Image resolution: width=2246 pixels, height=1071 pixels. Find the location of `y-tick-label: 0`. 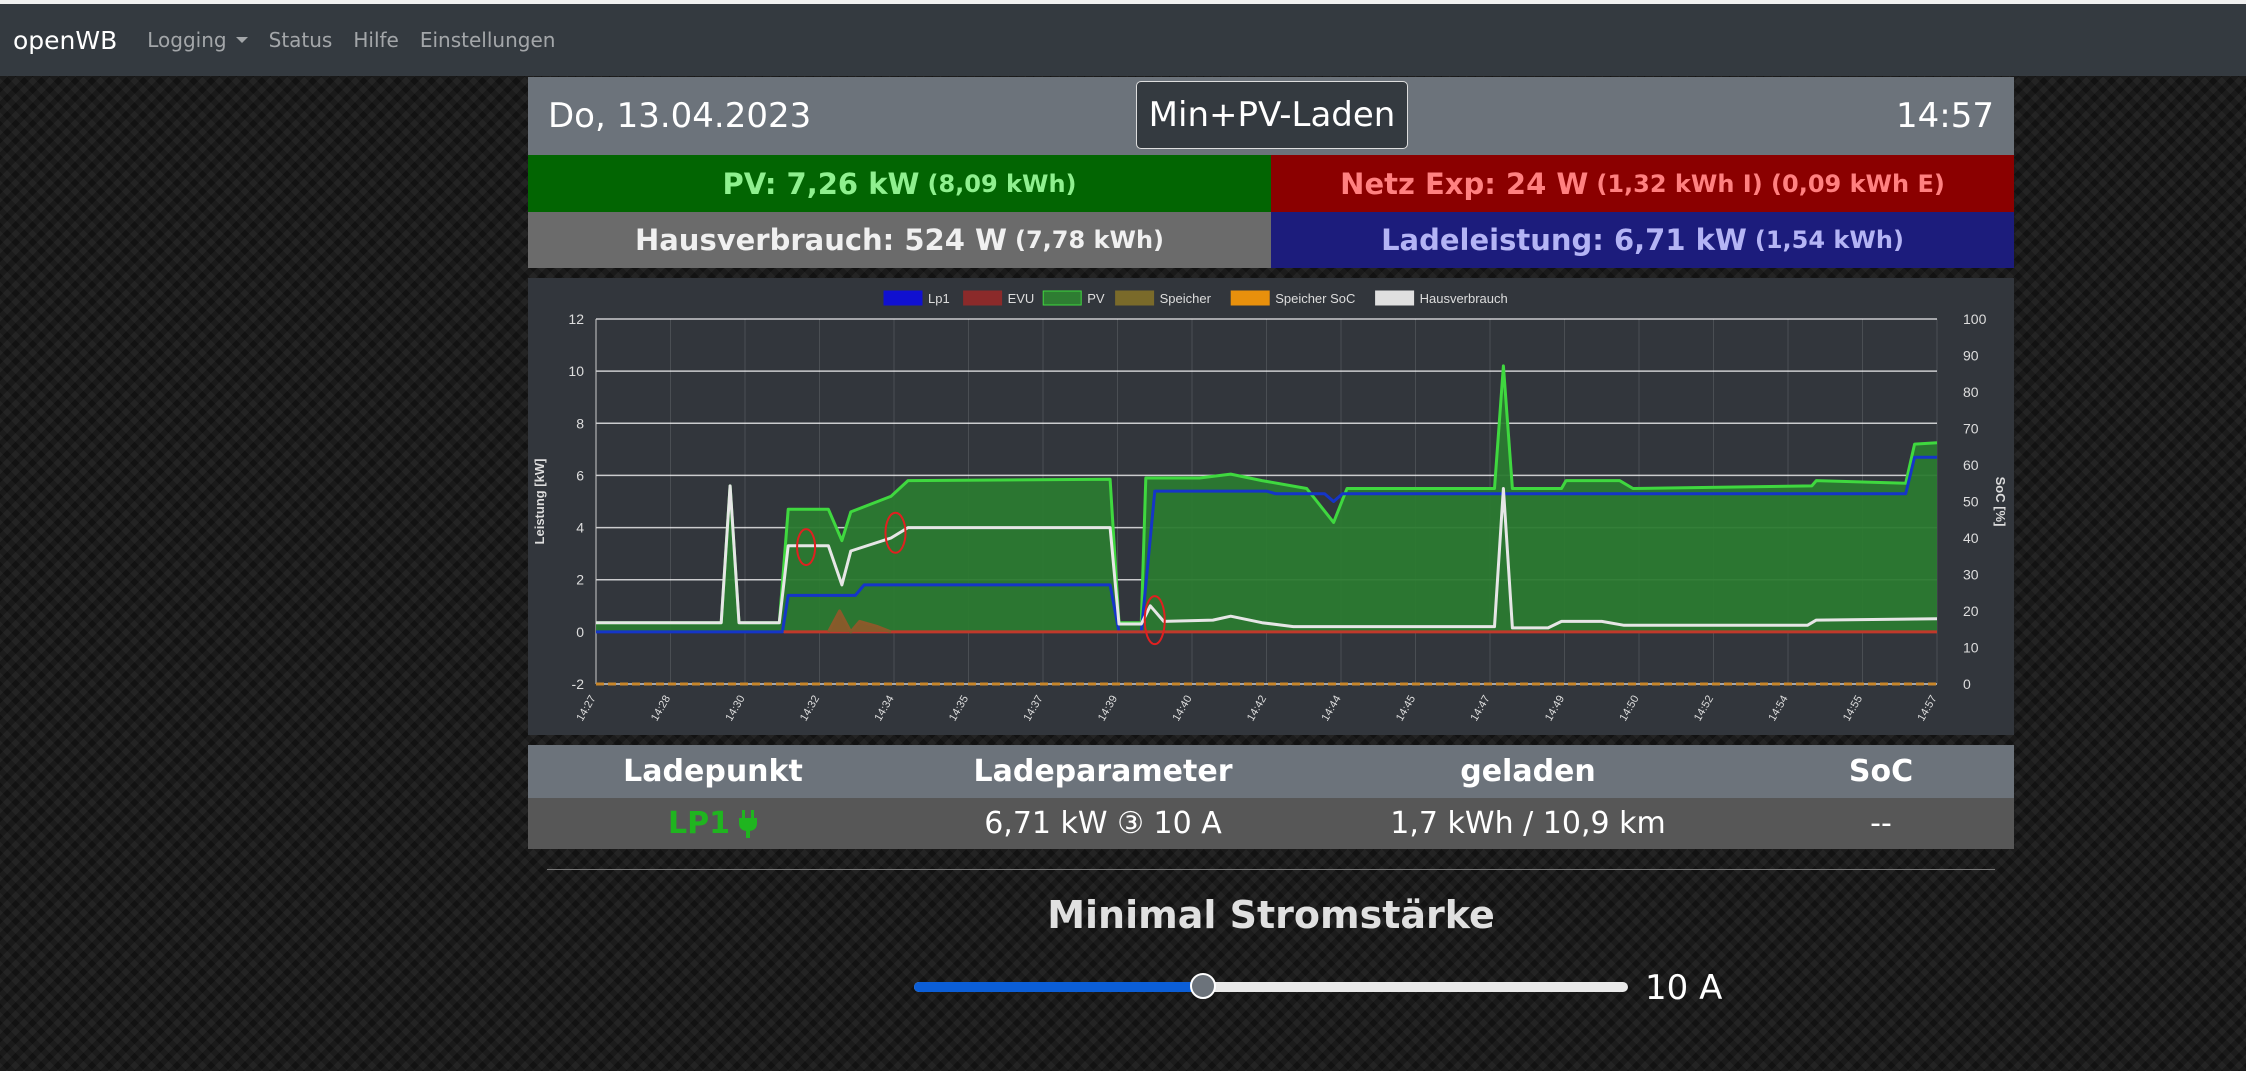

y-tick-label: 0 is located at coordinates (580, 632).